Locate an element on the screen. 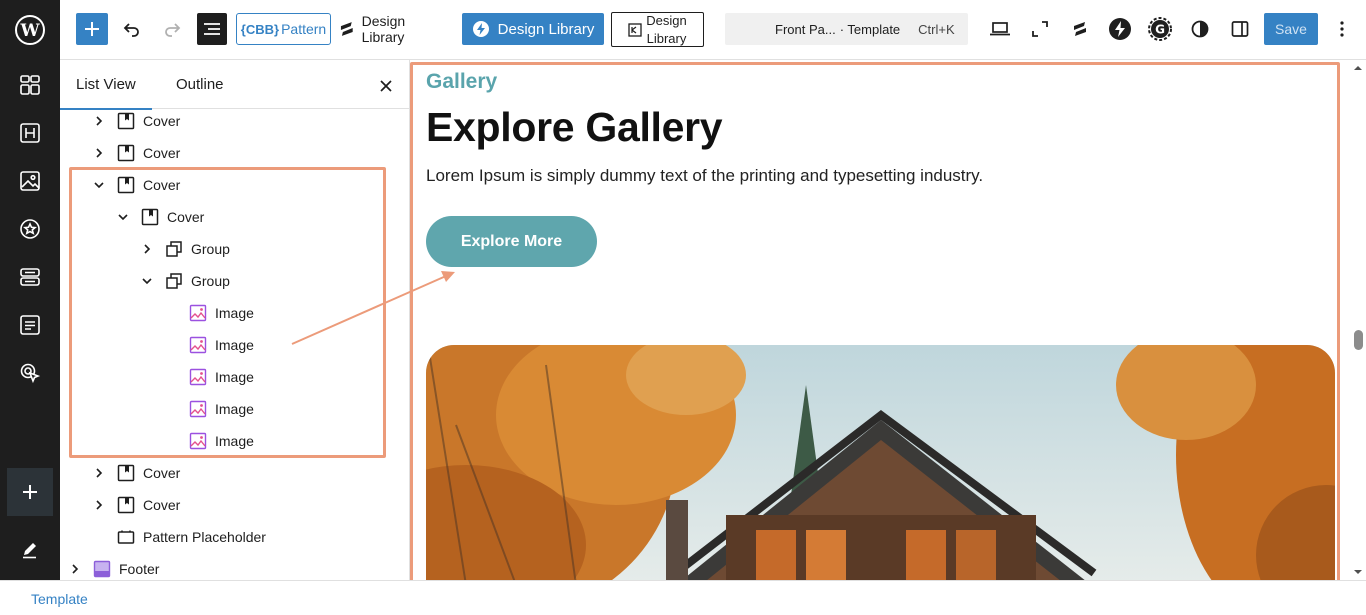 The width and height of the screenshot is (1366, 615). more-vertical-icon is located at coordinates (1342, 29).